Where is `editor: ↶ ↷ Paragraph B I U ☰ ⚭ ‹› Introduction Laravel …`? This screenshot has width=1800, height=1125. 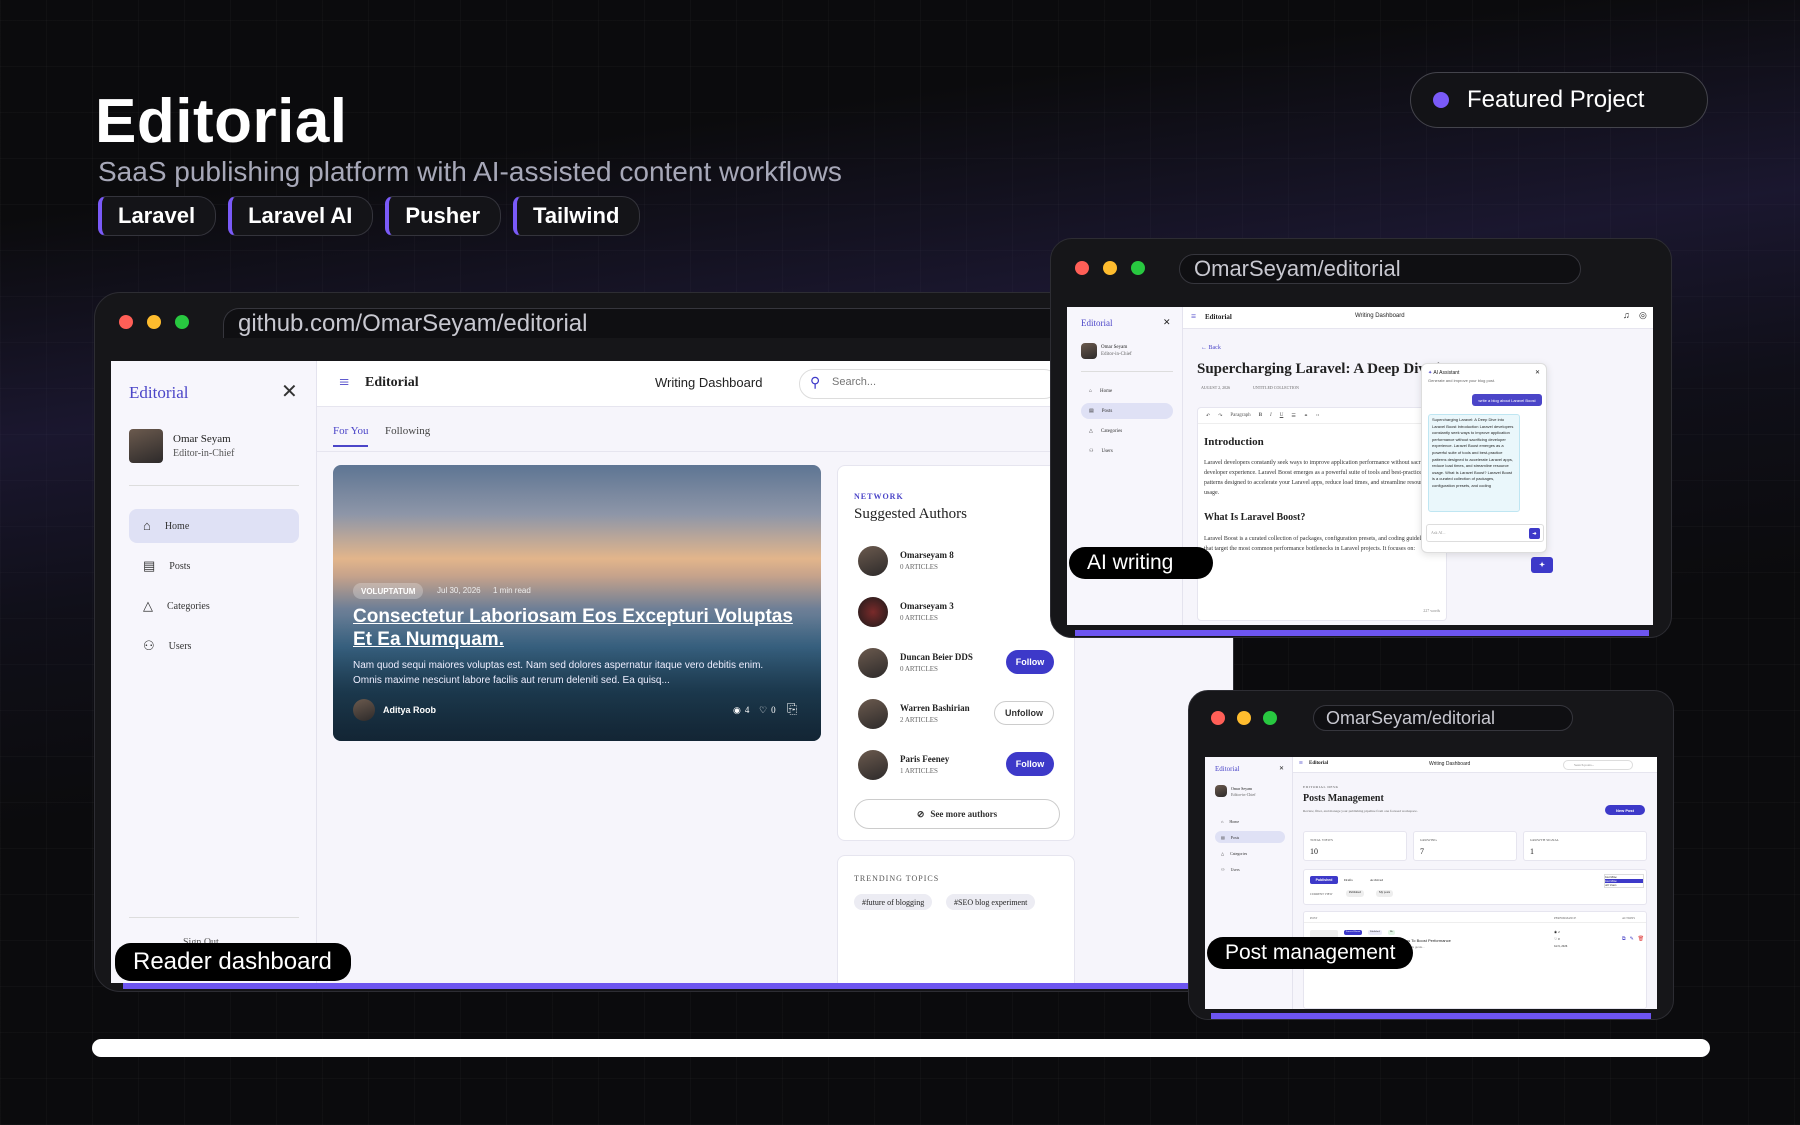 editor: ↶ ↷ Paragraph B I U ☰ ⚭ ‹› Introduction Laravel … is located at coordinates (1322, 514).